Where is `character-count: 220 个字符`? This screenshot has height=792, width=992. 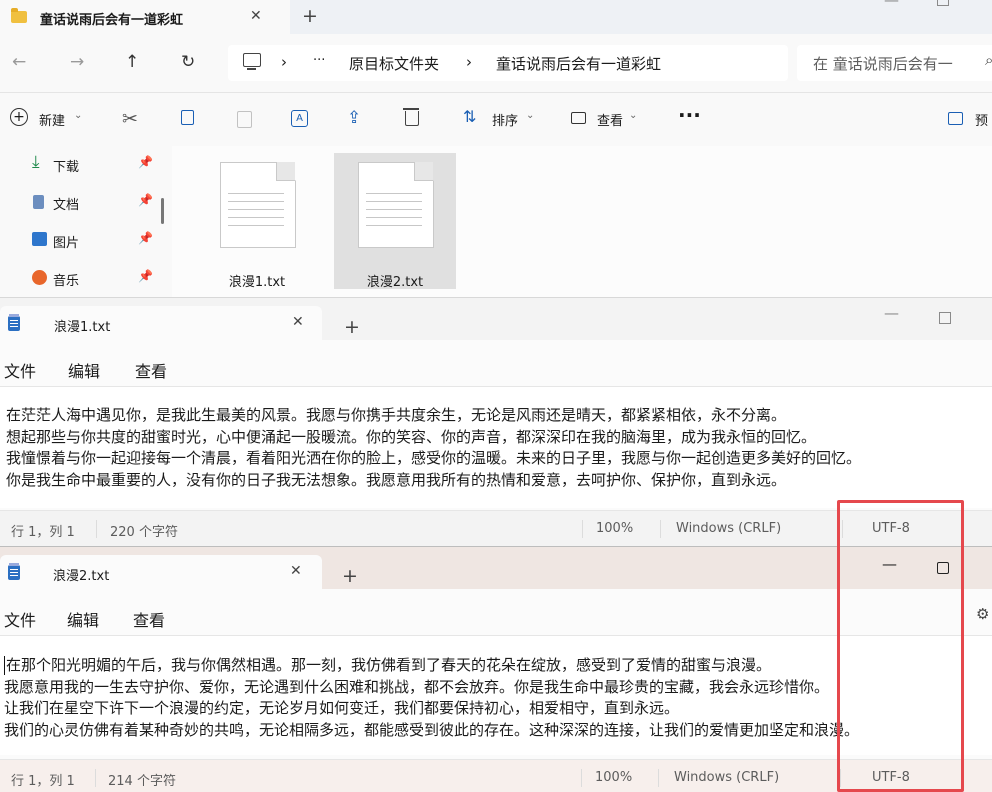 character-count: 220 个字符 is located at coordinates (144, 532).